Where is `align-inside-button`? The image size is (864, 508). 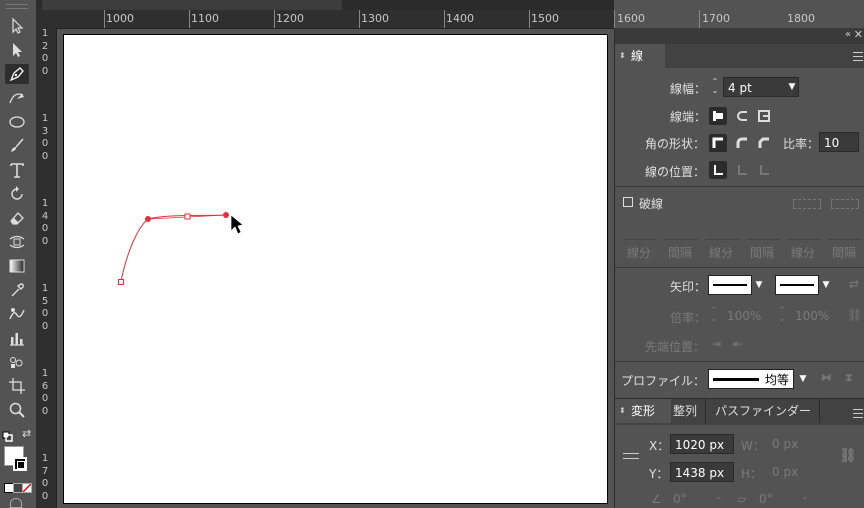 align-inside-button is located at coordinates (742, 170).